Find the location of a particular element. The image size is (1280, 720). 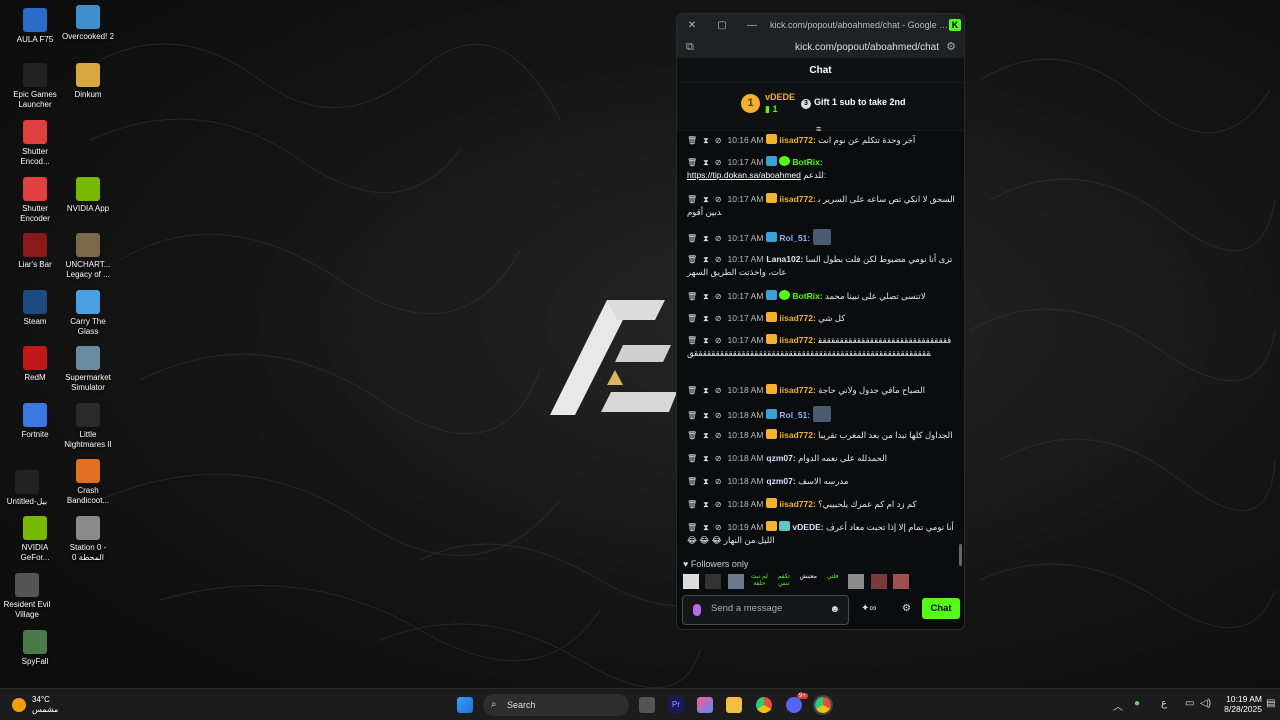

message-username: qzm07: is located at coordinates (780, 481).